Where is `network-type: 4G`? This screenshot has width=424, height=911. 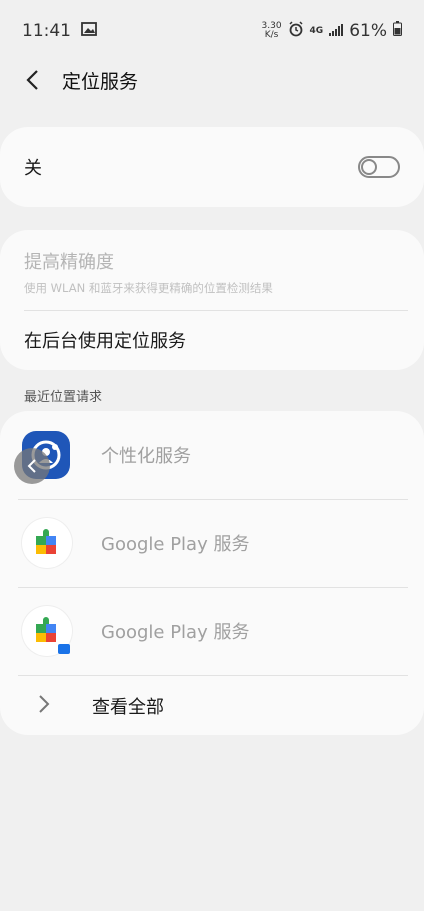 network-type: 4G is located at coordinates (316, 31).